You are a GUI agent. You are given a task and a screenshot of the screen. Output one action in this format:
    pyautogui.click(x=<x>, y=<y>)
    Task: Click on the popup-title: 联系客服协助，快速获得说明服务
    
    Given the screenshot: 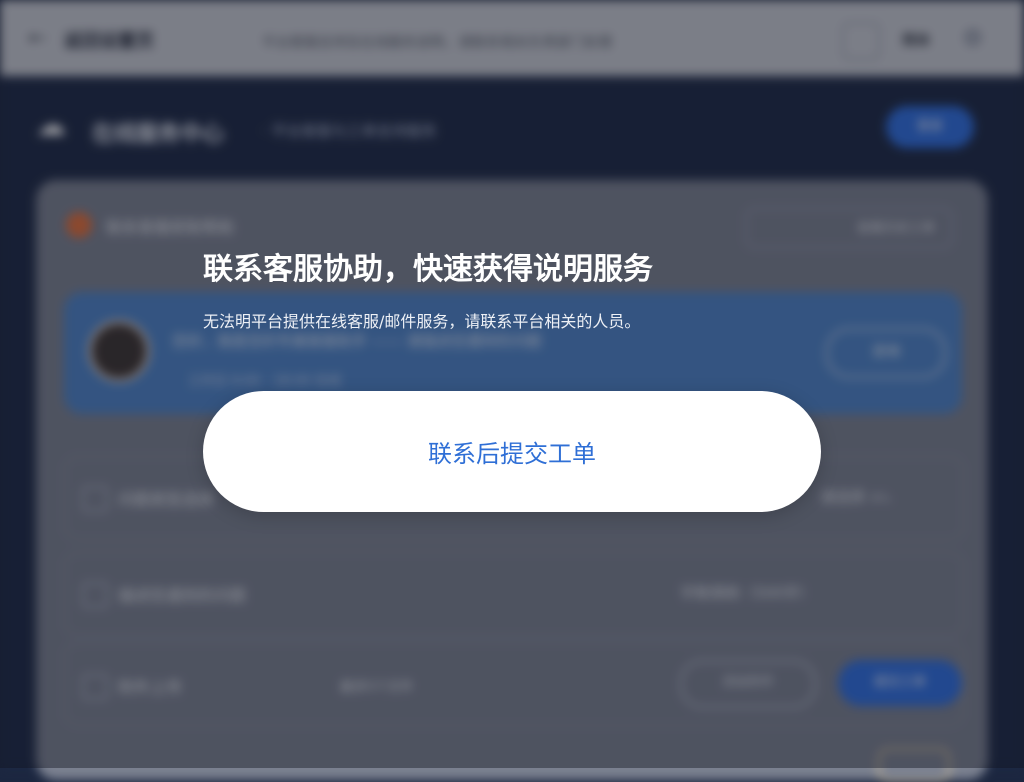 What is the action you would take?
    pyautogui.click(x=428, y=269)
    